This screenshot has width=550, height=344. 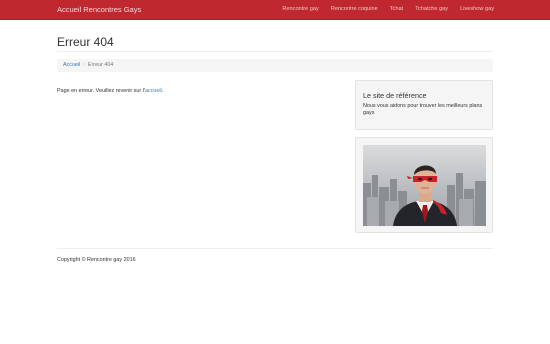 I want to click on breadcrumb: Accueil / Erreur 404, so click(x=275, y=65).